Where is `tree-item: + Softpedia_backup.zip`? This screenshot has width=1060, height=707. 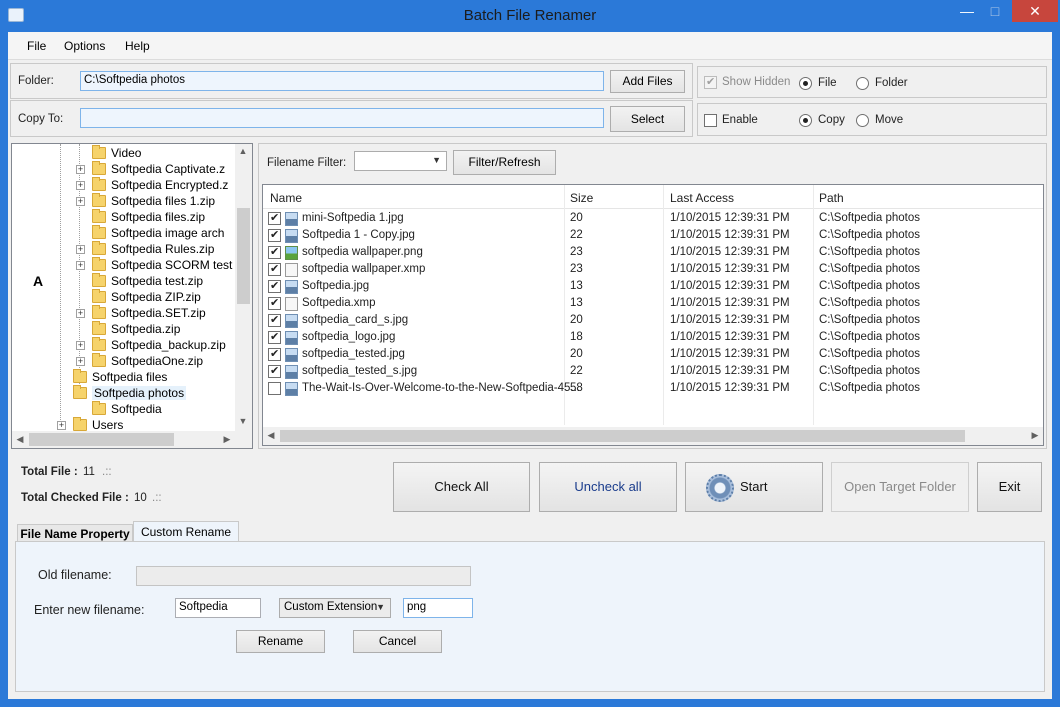 tree-item: + Softpedia_backup.zip is located at coordinates (123, 345).